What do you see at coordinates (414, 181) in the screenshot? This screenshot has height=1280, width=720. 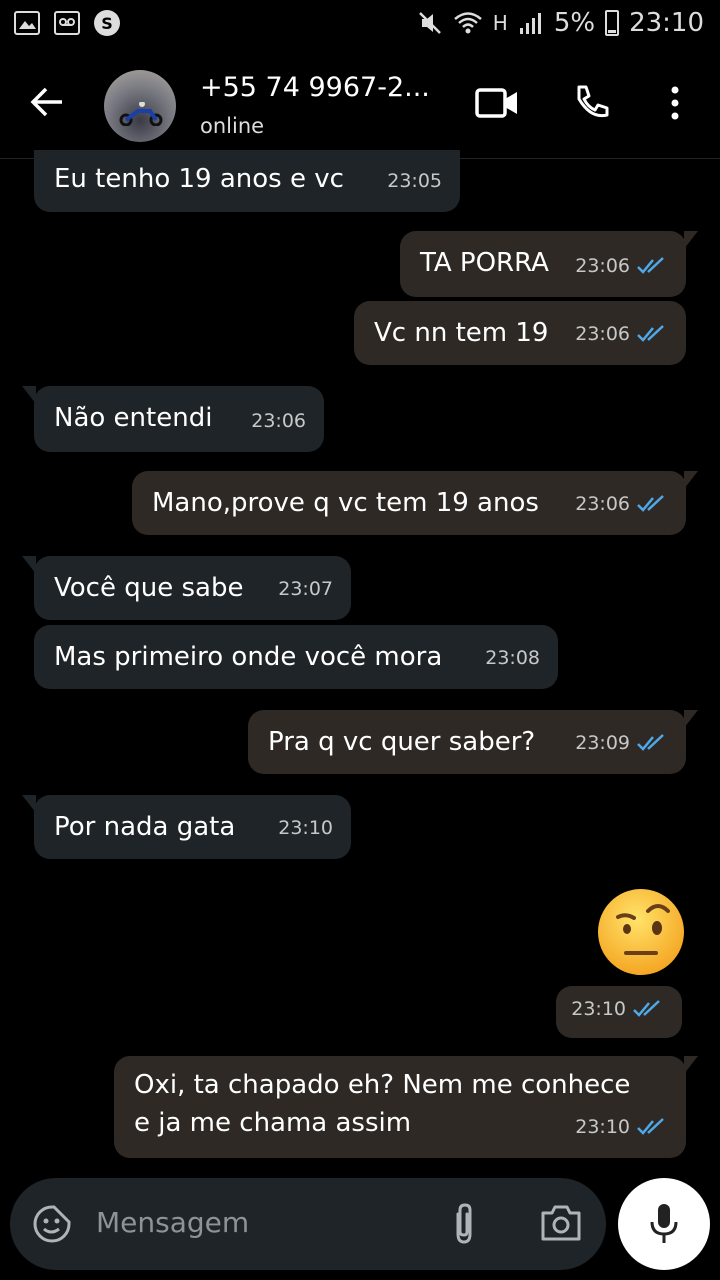 I see `message-time: 23:05` at bounding box center [414, 181].